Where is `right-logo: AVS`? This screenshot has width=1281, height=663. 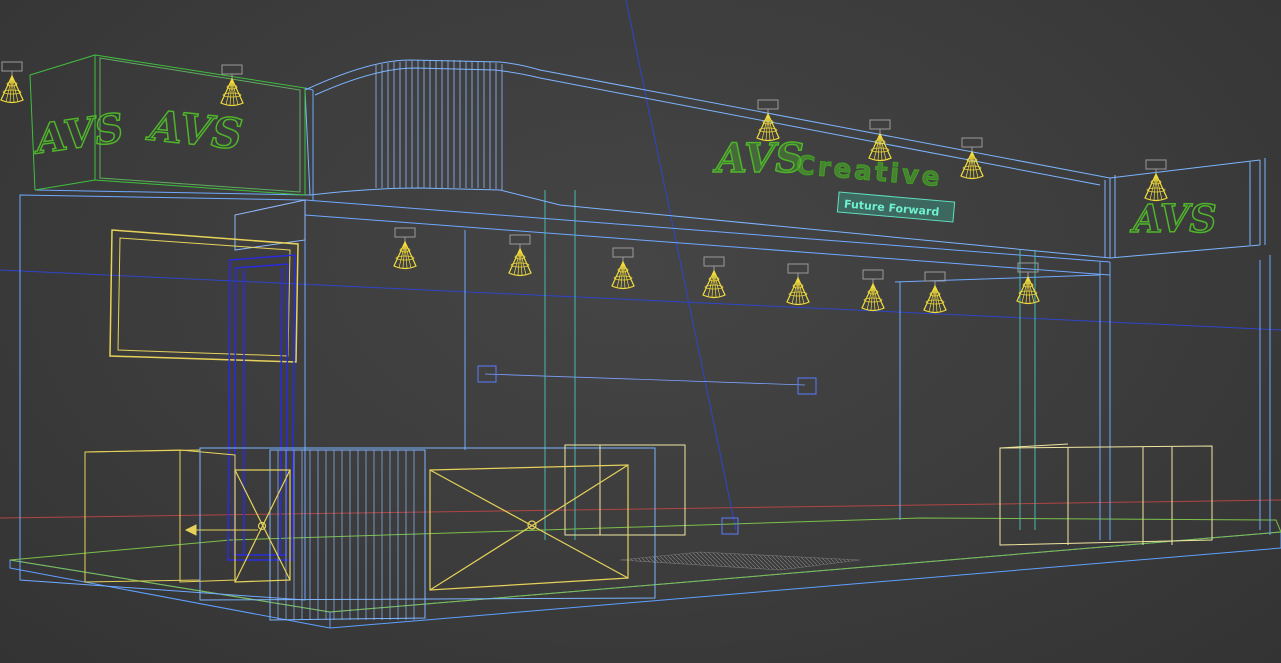 right-logo: AVS is located at coordinates (1173, 218).